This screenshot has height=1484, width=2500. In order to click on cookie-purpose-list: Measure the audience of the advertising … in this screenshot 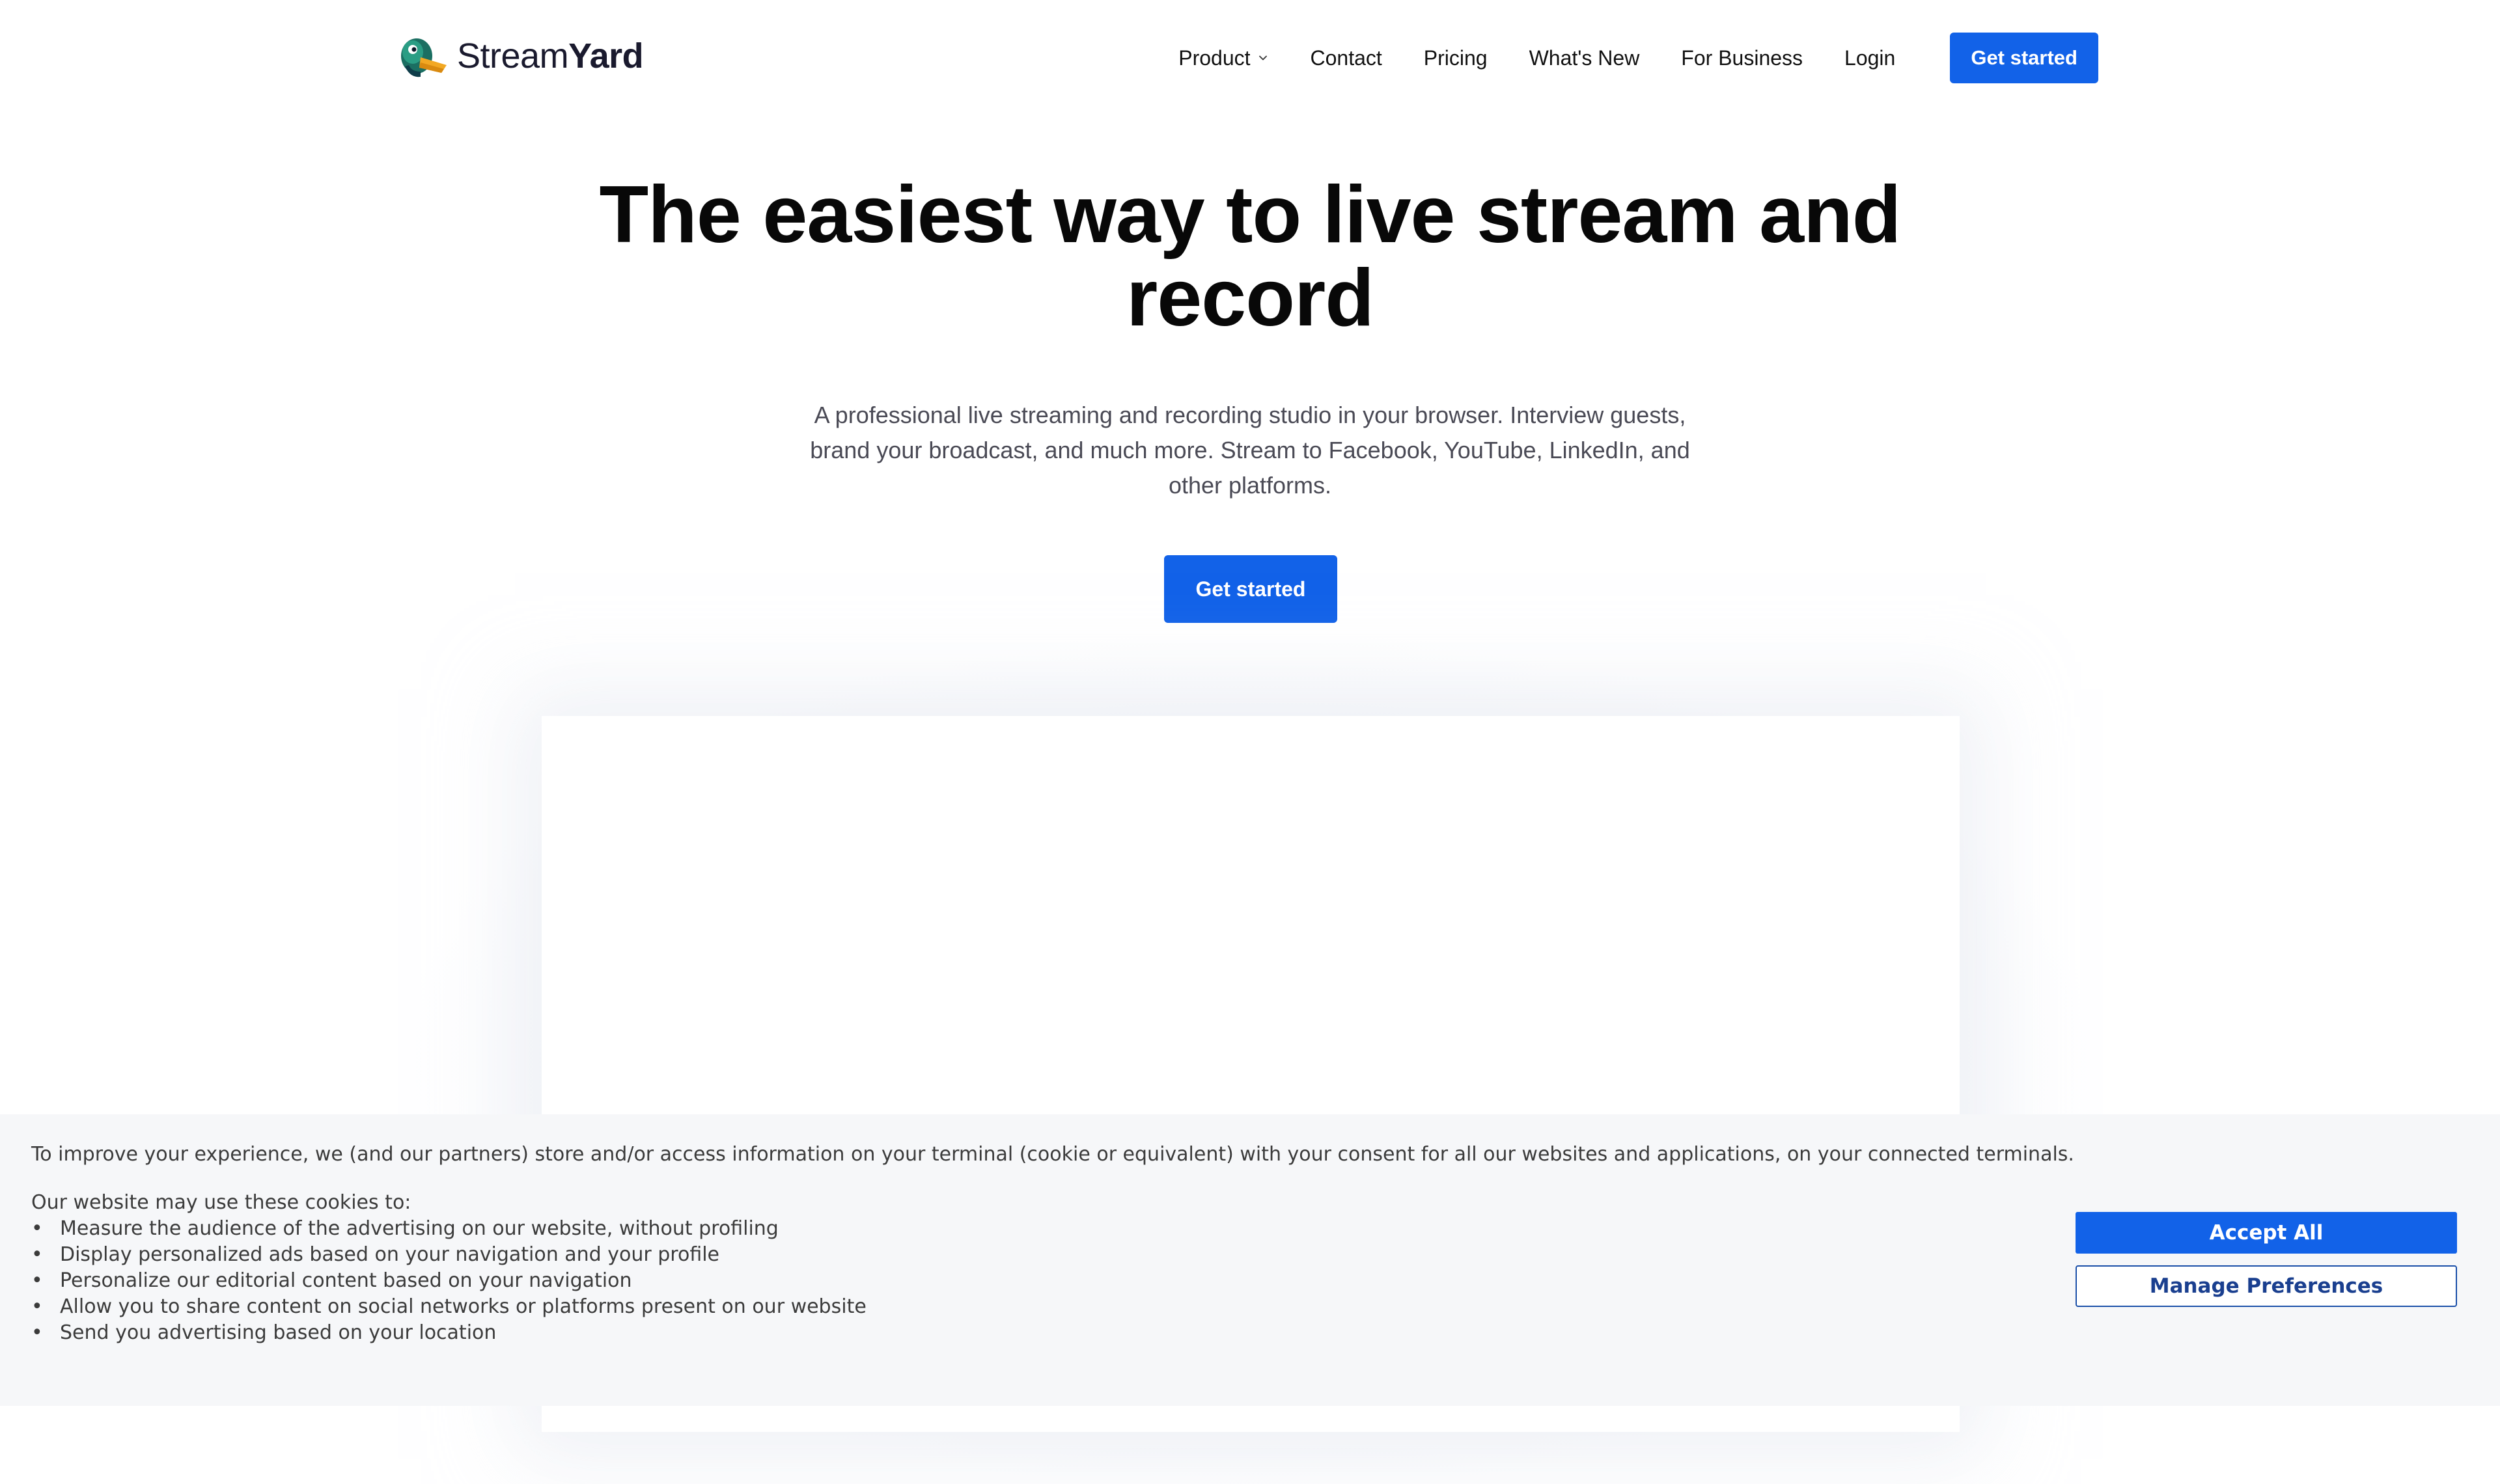, I will do `click(449, 1281)`.